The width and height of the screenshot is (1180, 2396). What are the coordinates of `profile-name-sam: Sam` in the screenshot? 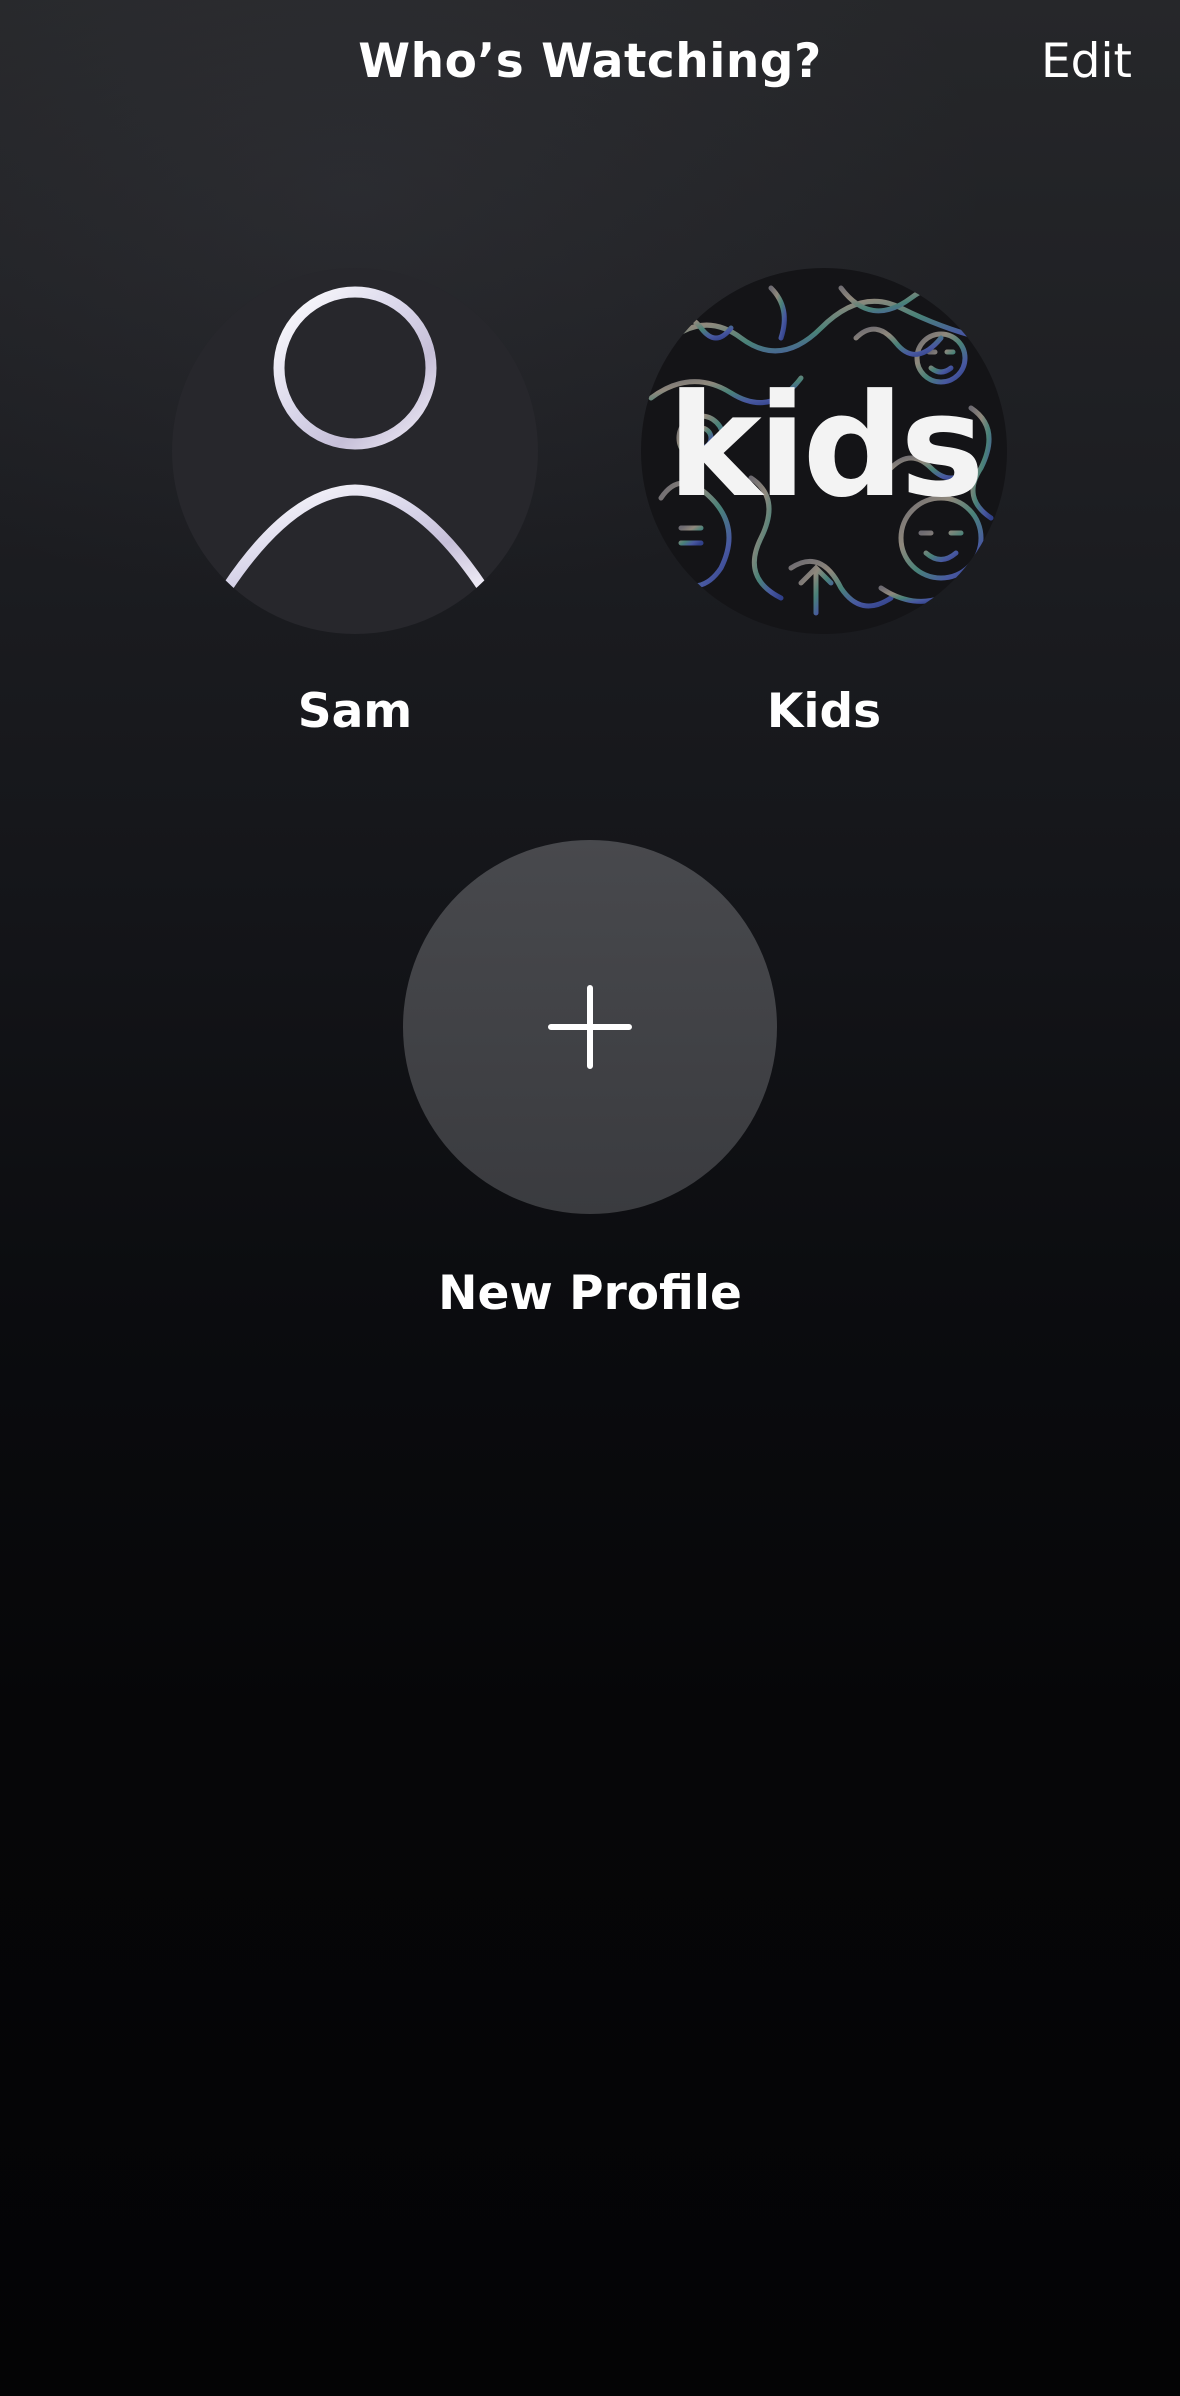 It's located at (355, 711).